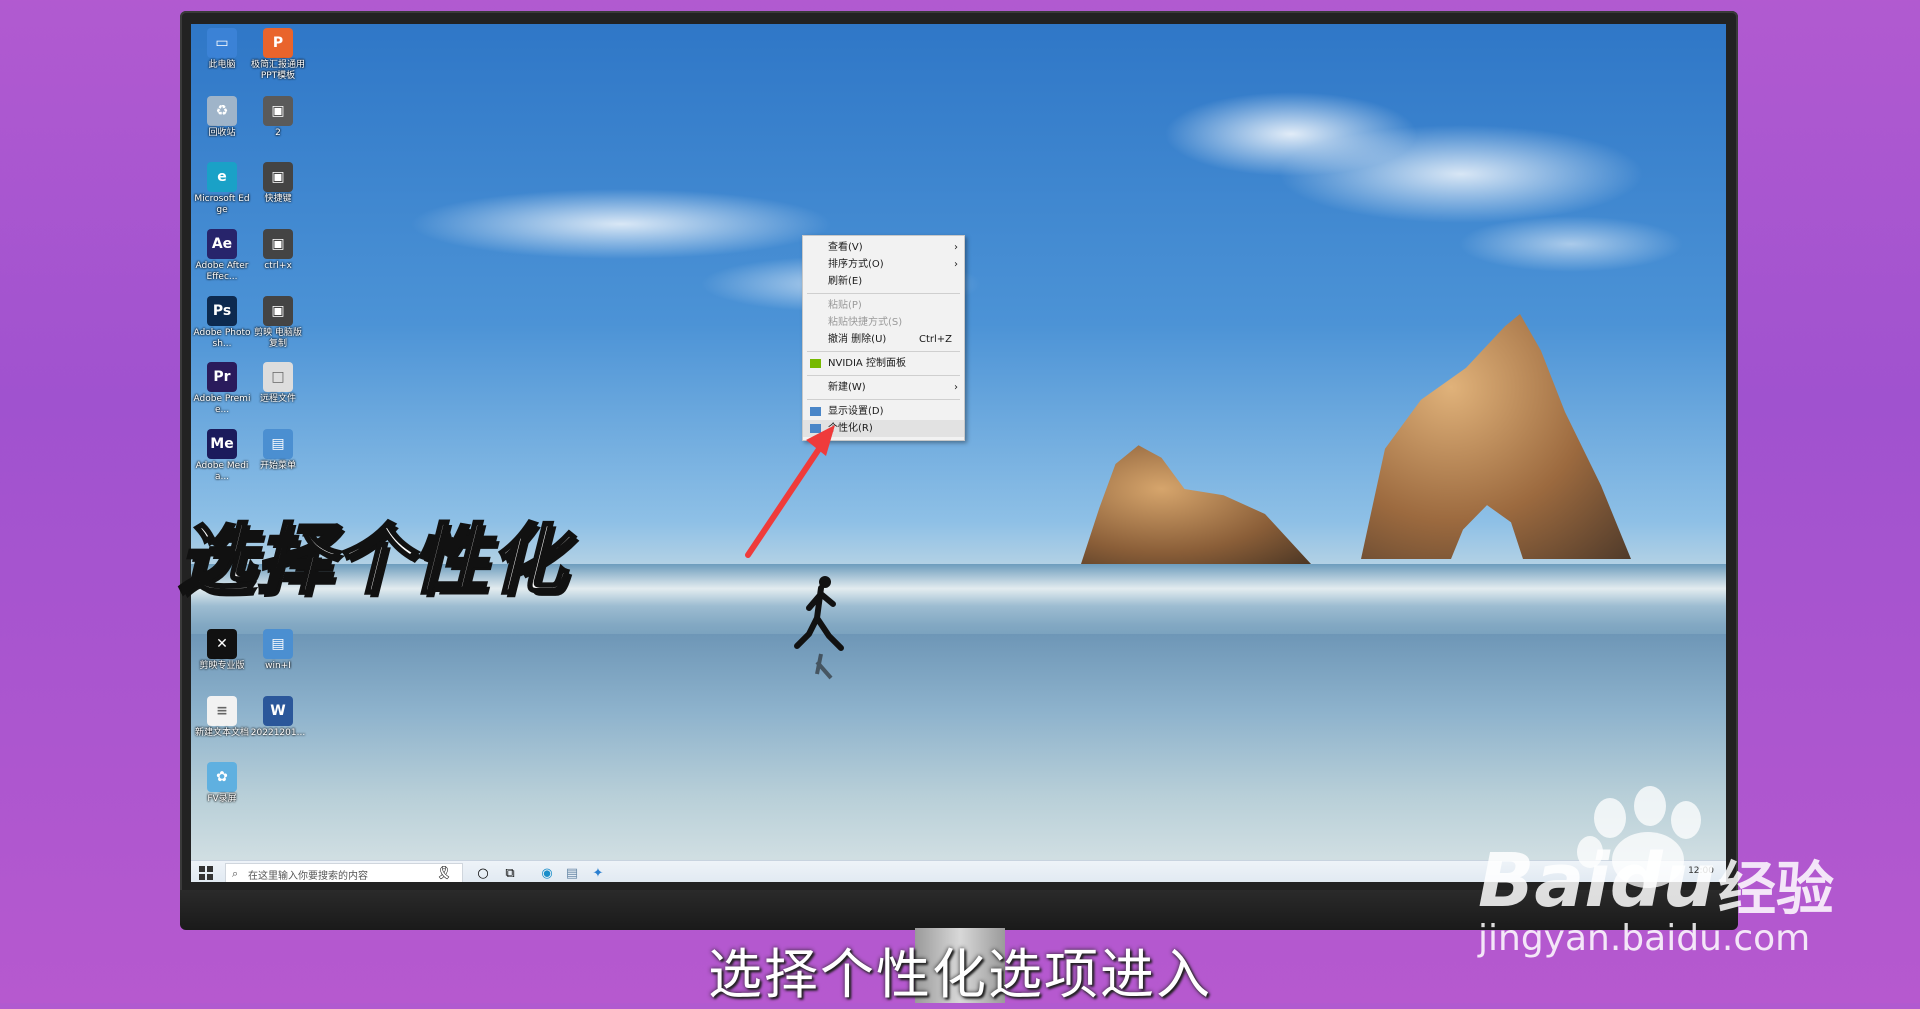  I want to click on desktop-icon-label: 2, so click(278, 133).